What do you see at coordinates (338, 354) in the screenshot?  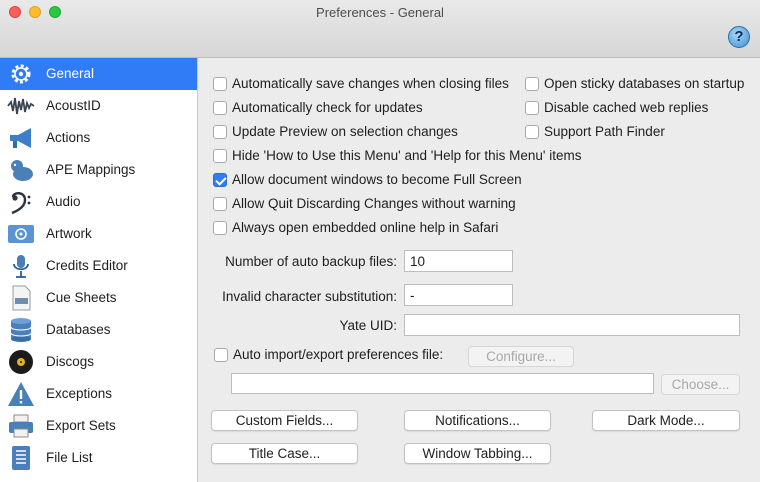 I see `checkbox-label: Auto import/export preferences file:` at bounding box center [338, 354].